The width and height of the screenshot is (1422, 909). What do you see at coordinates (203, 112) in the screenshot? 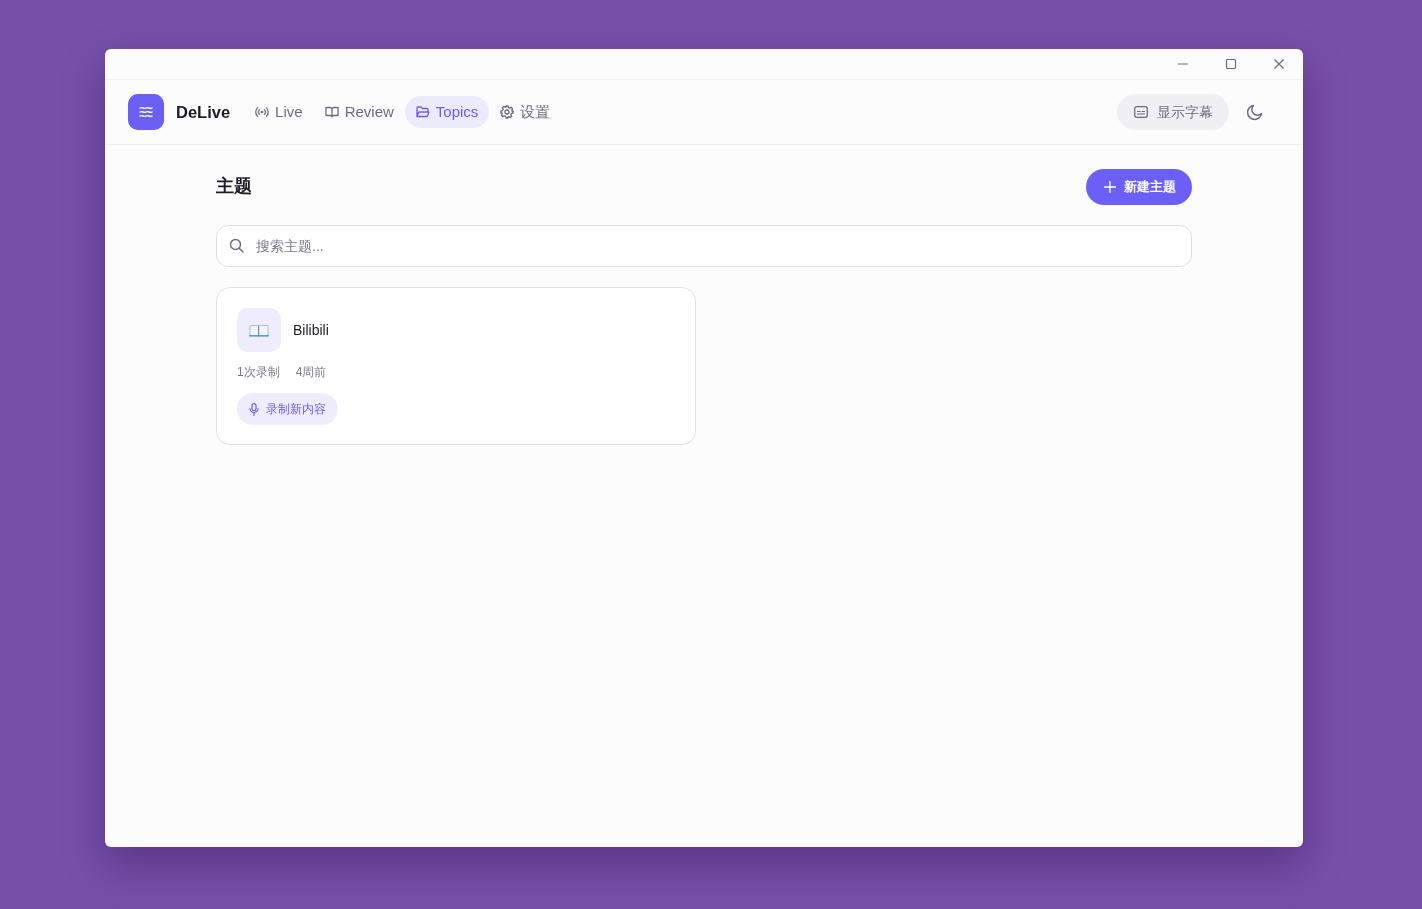
I see `app-name: DeLive` at bounding box center [203, 112].